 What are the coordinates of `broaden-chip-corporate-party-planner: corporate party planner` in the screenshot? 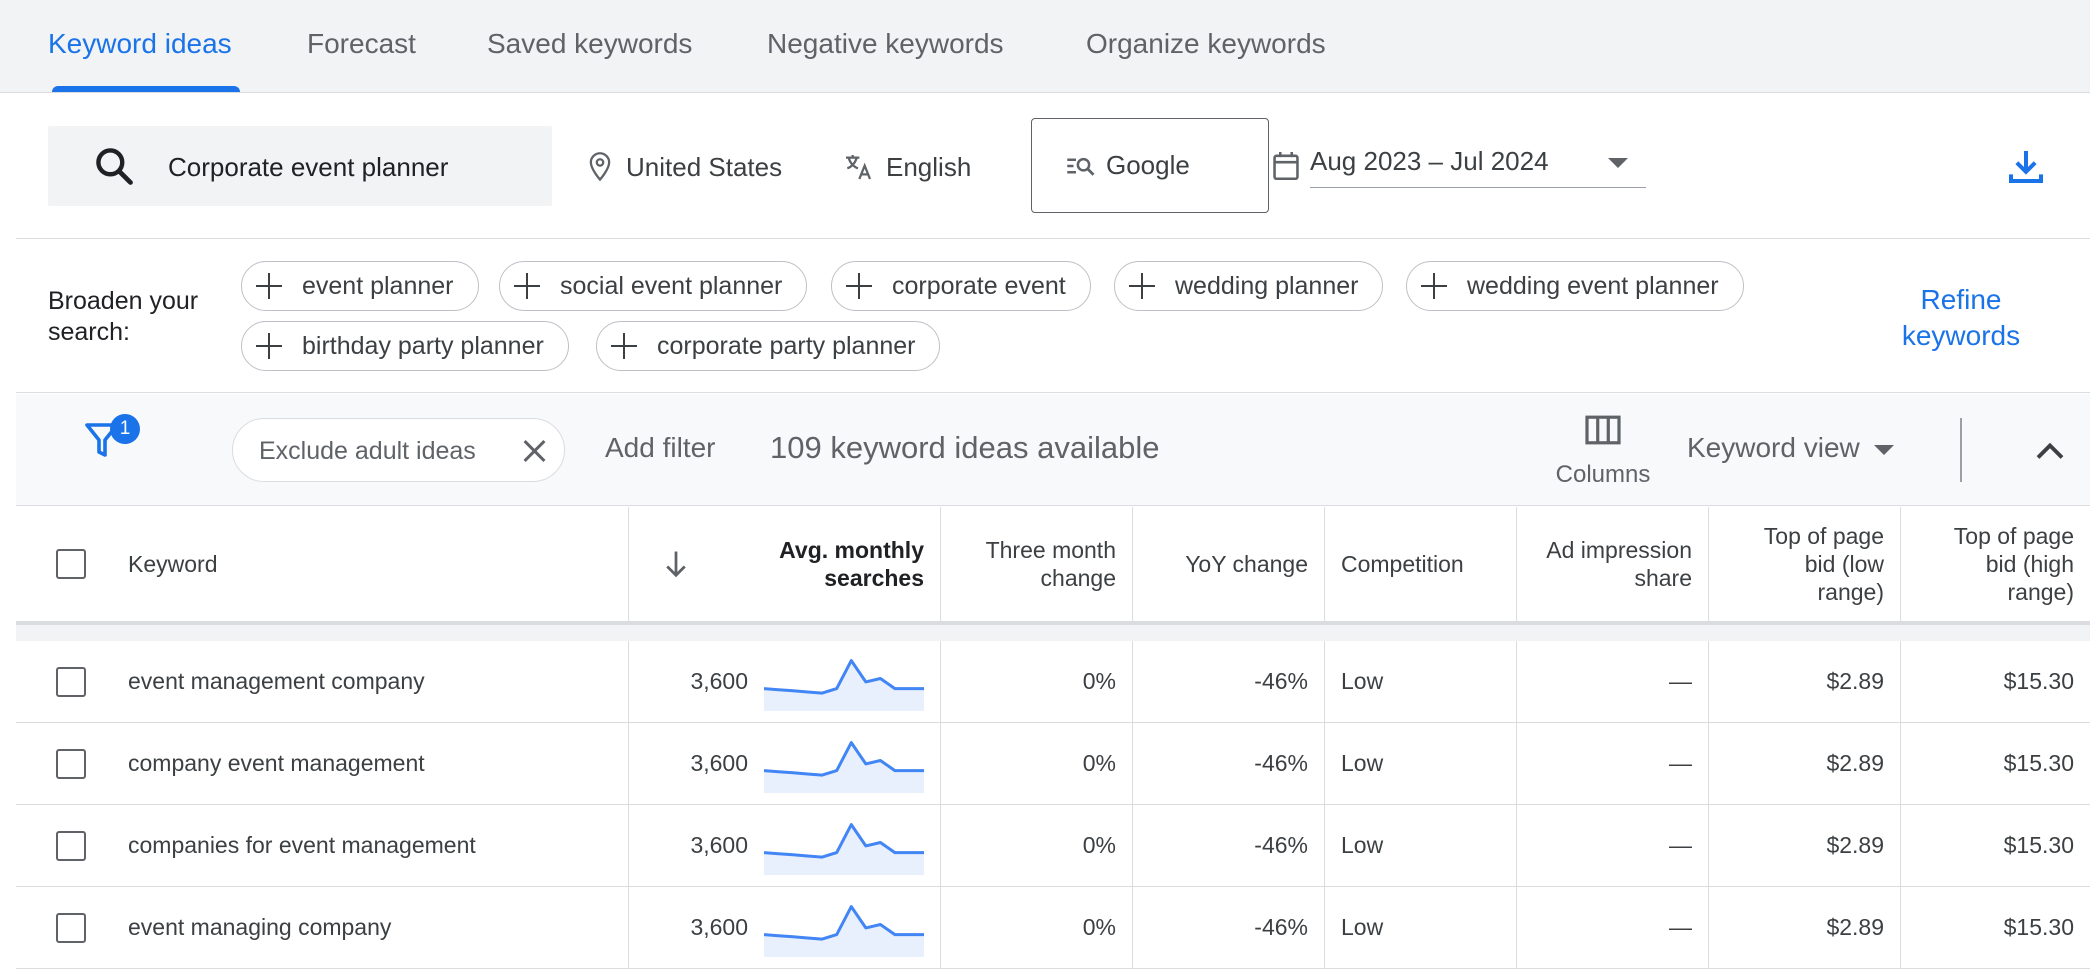 It's located at (768, 346).